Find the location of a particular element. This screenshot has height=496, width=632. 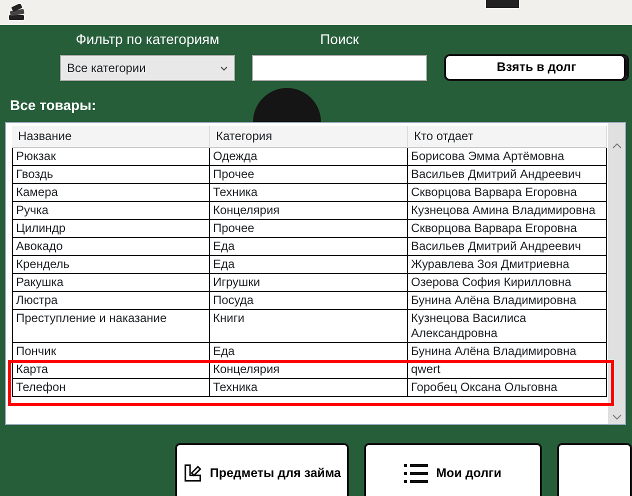

column-header: Кто отдает is located at coordinates (507, 137).